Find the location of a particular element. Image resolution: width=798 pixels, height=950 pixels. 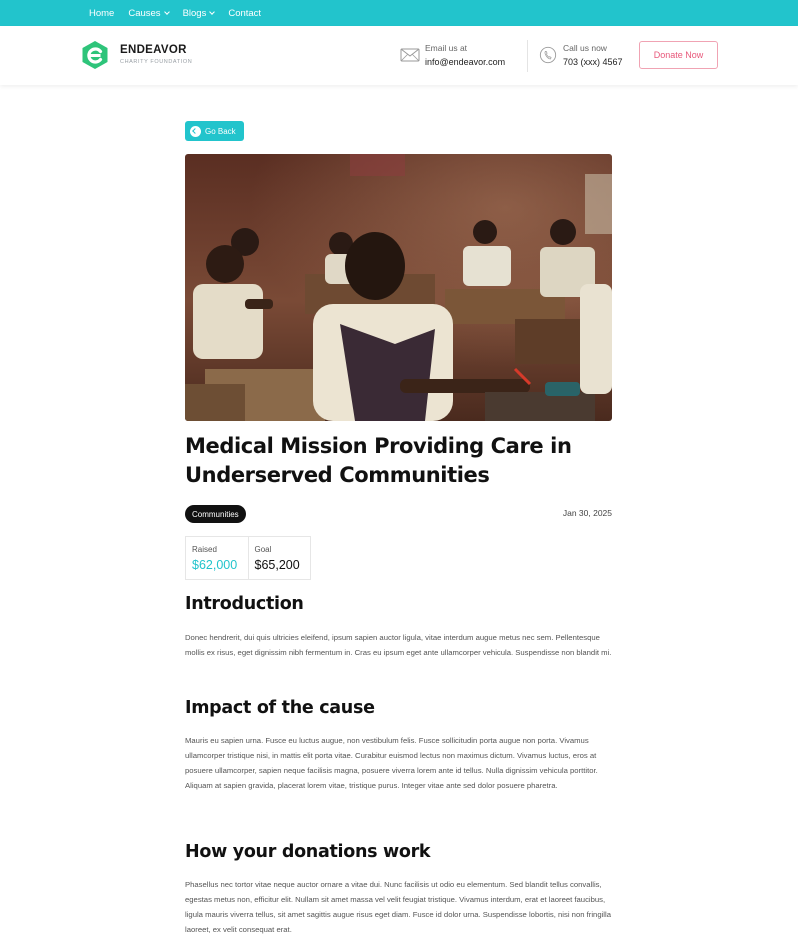

brand-tagline: CHARITY FOUNDATION is located at coordinates (156, 62).